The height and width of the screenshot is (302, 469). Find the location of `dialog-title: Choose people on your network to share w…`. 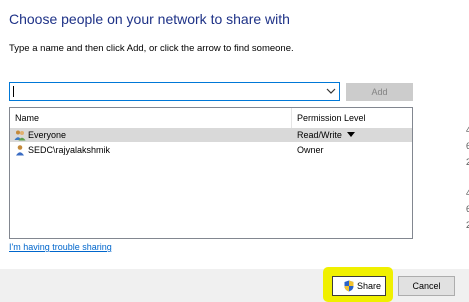

dialog-title: Choose people on your network to share w… is located at coordinates (149, 19).